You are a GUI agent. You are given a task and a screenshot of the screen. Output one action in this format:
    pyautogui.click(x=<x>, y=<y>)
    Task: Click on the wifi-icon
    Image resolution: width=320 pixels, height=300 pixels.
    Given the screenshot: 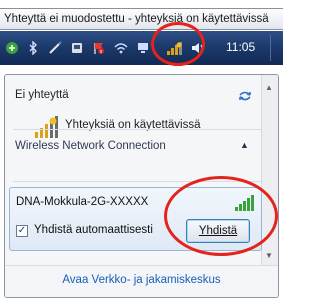 What is the action you would take?
    pyautogui.click(x=121, y=48)
    